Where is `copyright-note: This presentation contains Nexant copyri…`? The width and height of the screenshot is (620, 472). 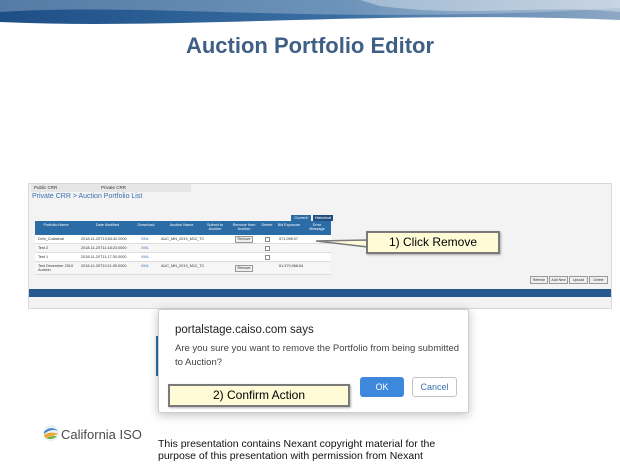
copyright-note: This presentation contains Nexant copyri… is located at coordinates (297, 450).